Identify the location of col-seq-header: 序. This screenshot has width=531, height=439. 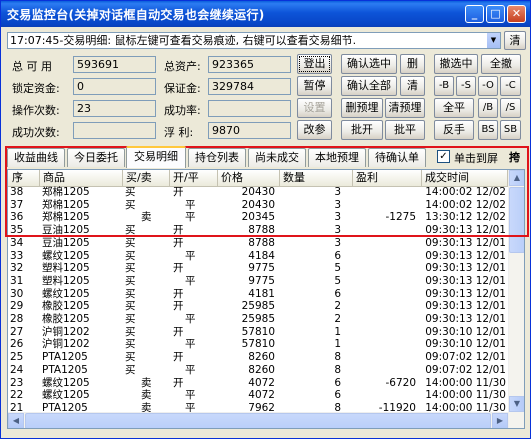
(24, 178).